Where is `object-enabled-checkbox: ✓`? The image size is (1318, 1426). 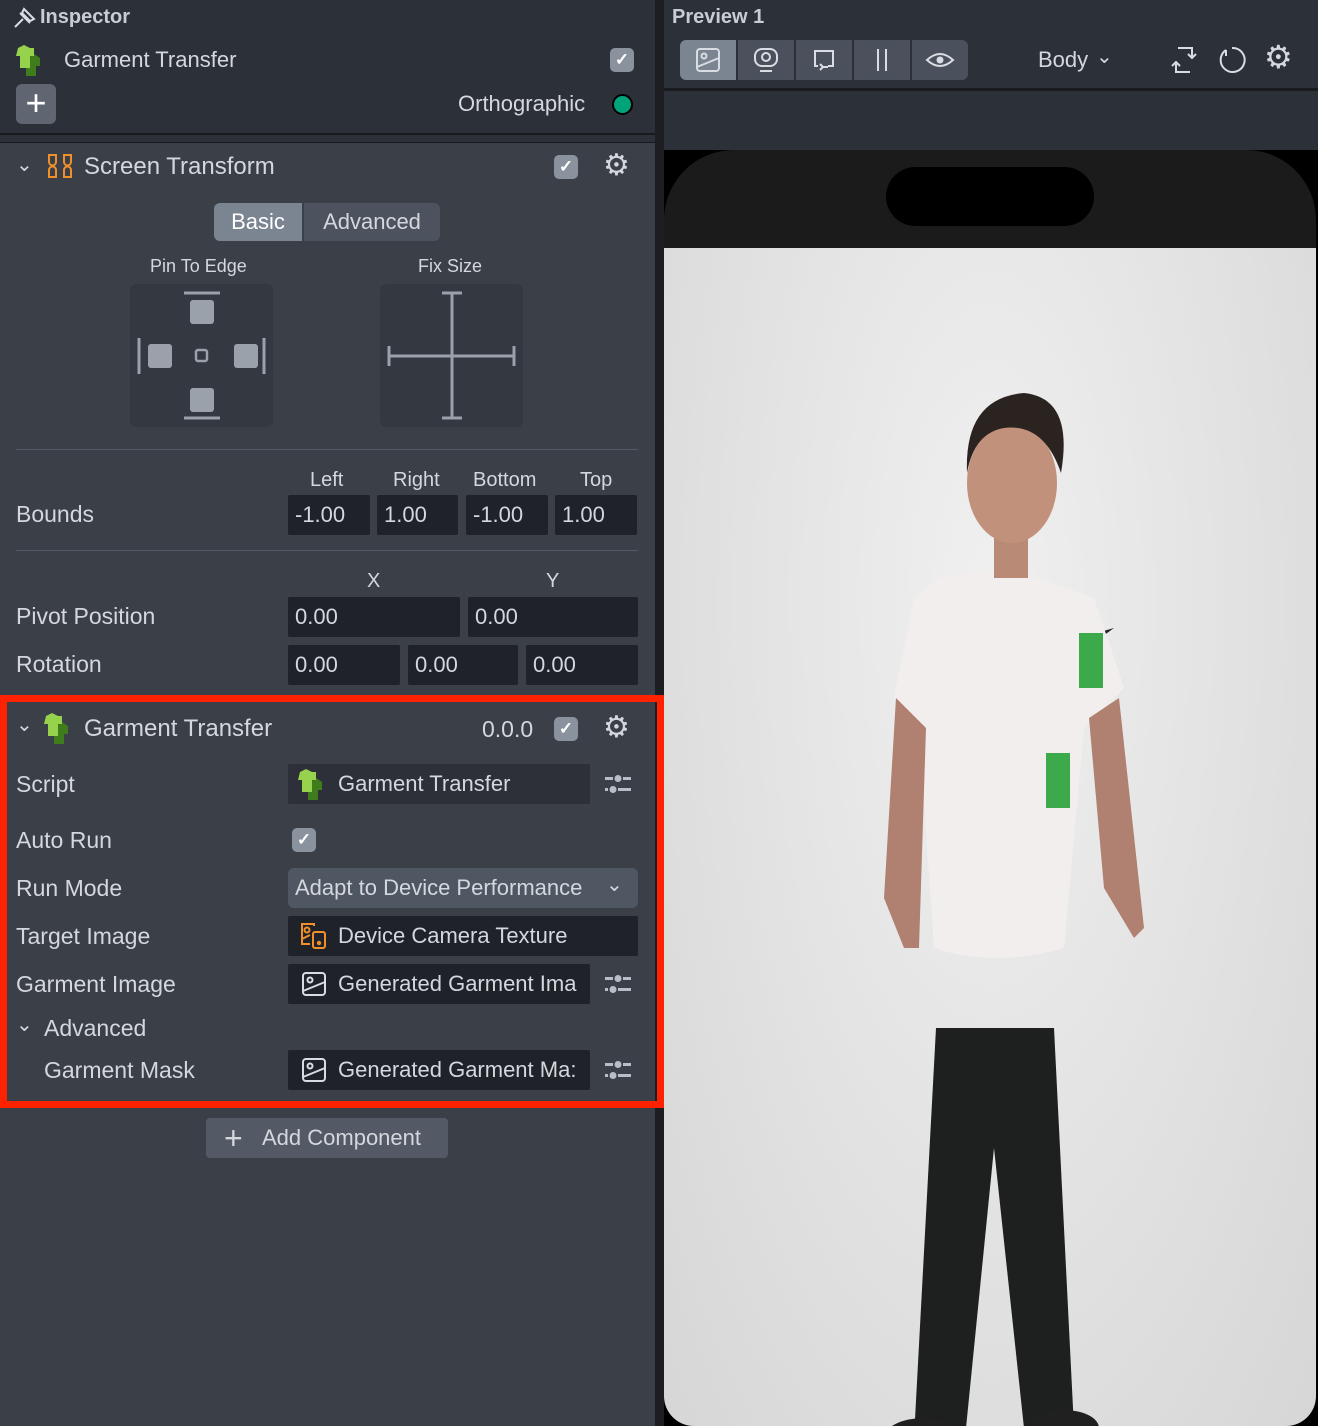 object-enabled-checkbox: ✓ is located at coordinates (622, 60).